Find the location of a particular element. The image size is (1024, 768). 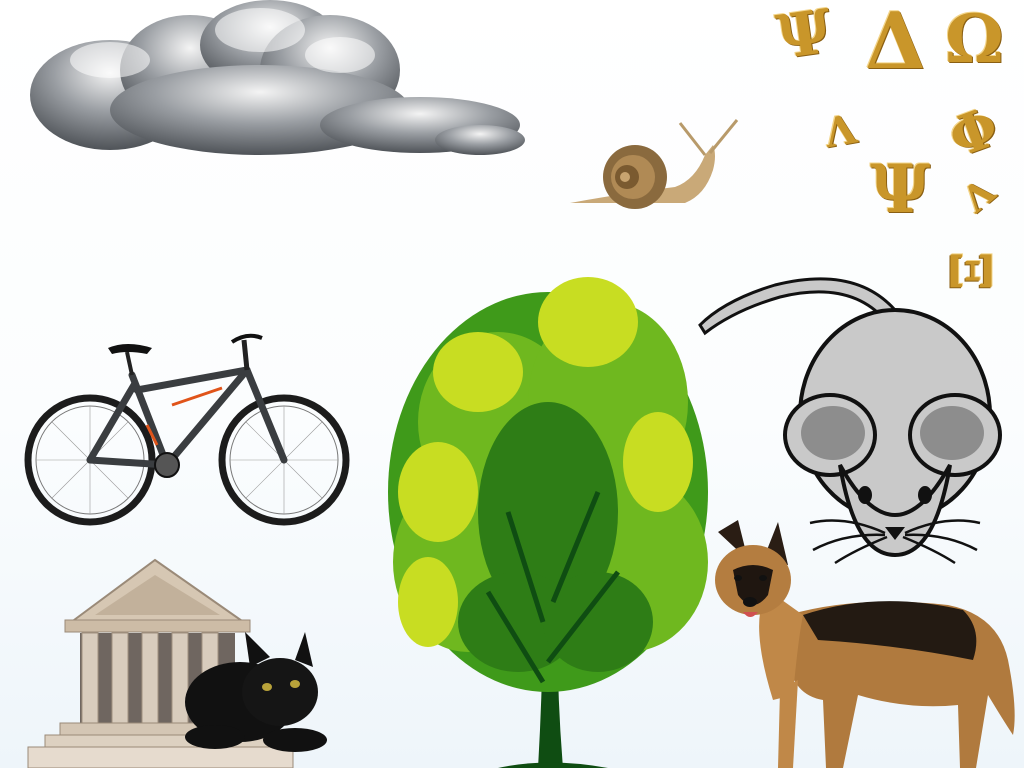

black-cat is located at coordinates (256, 692).